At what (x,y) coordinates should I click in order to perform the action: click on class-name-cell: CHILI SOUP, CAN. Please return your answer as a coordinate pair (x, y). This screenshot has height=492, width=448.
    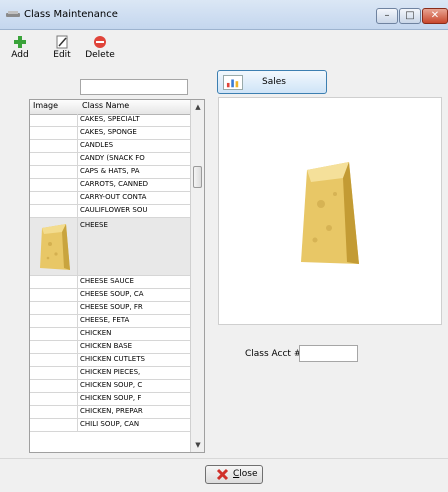
    Looking at the image, I should click on (110, 424).